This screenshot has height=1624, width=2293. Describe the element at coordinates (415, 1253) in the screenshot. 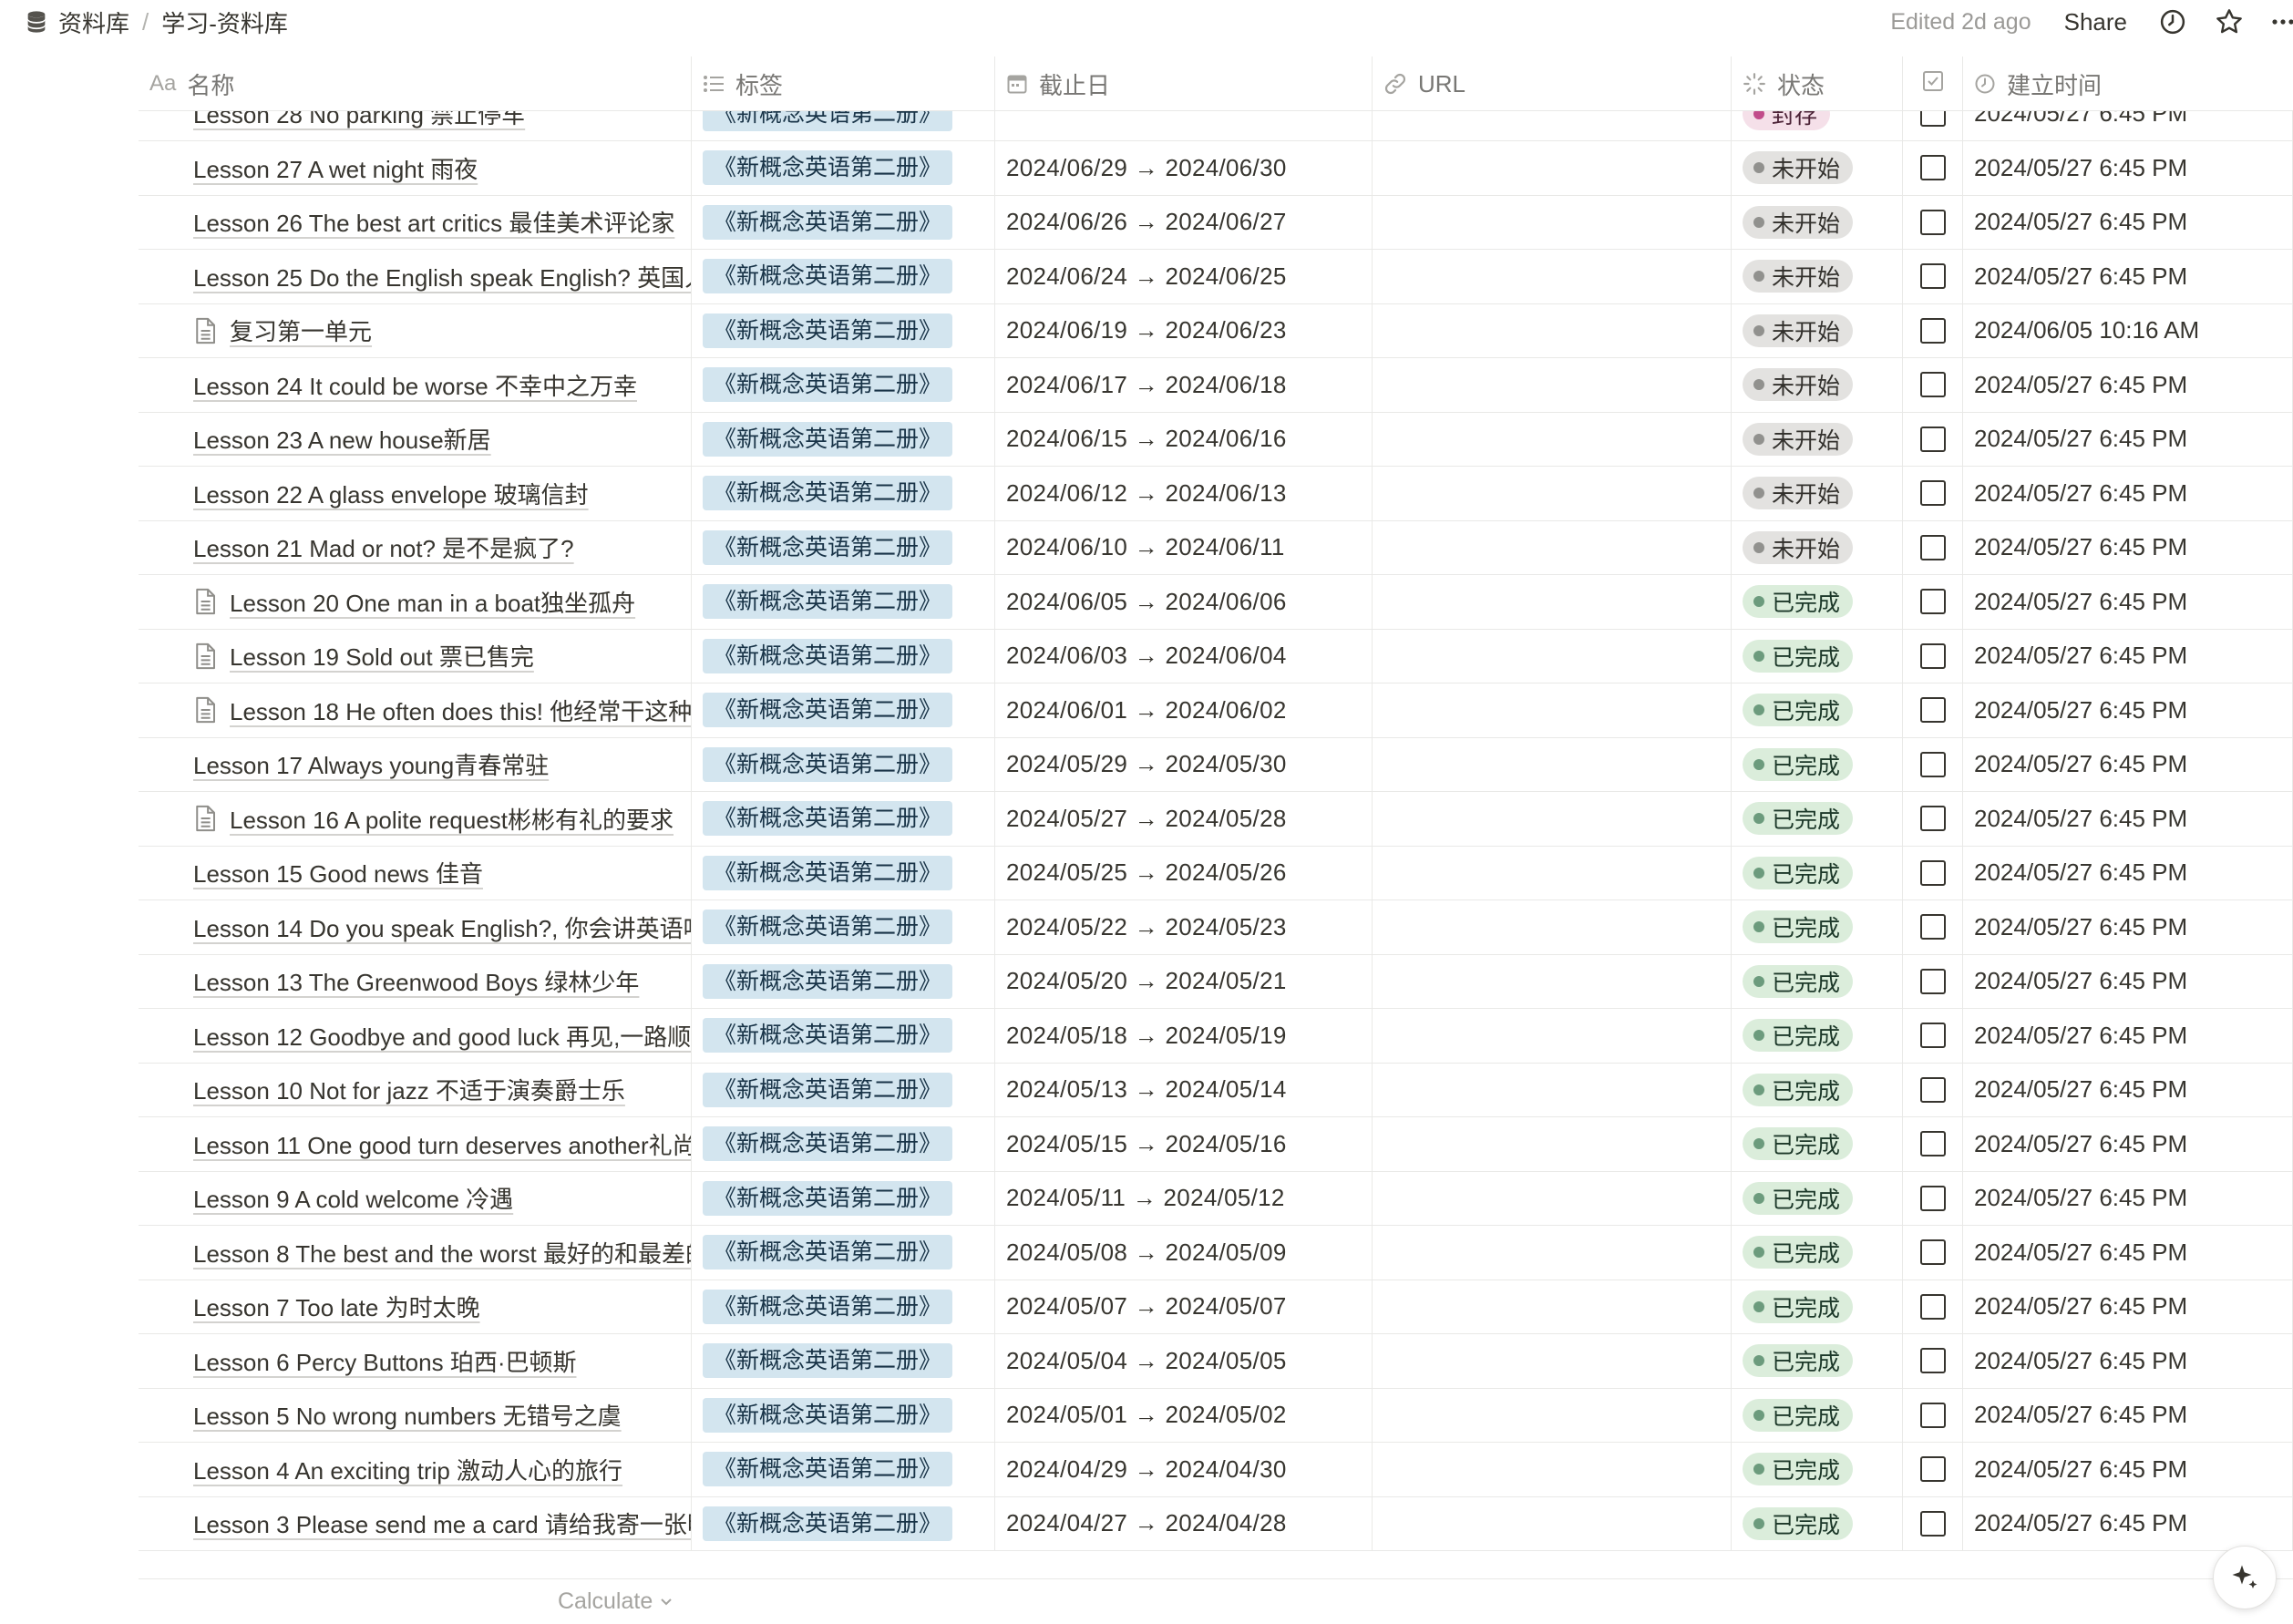

I see `cell-name: Lesson 8 The best and the worst 最好的和最差的` at that location.